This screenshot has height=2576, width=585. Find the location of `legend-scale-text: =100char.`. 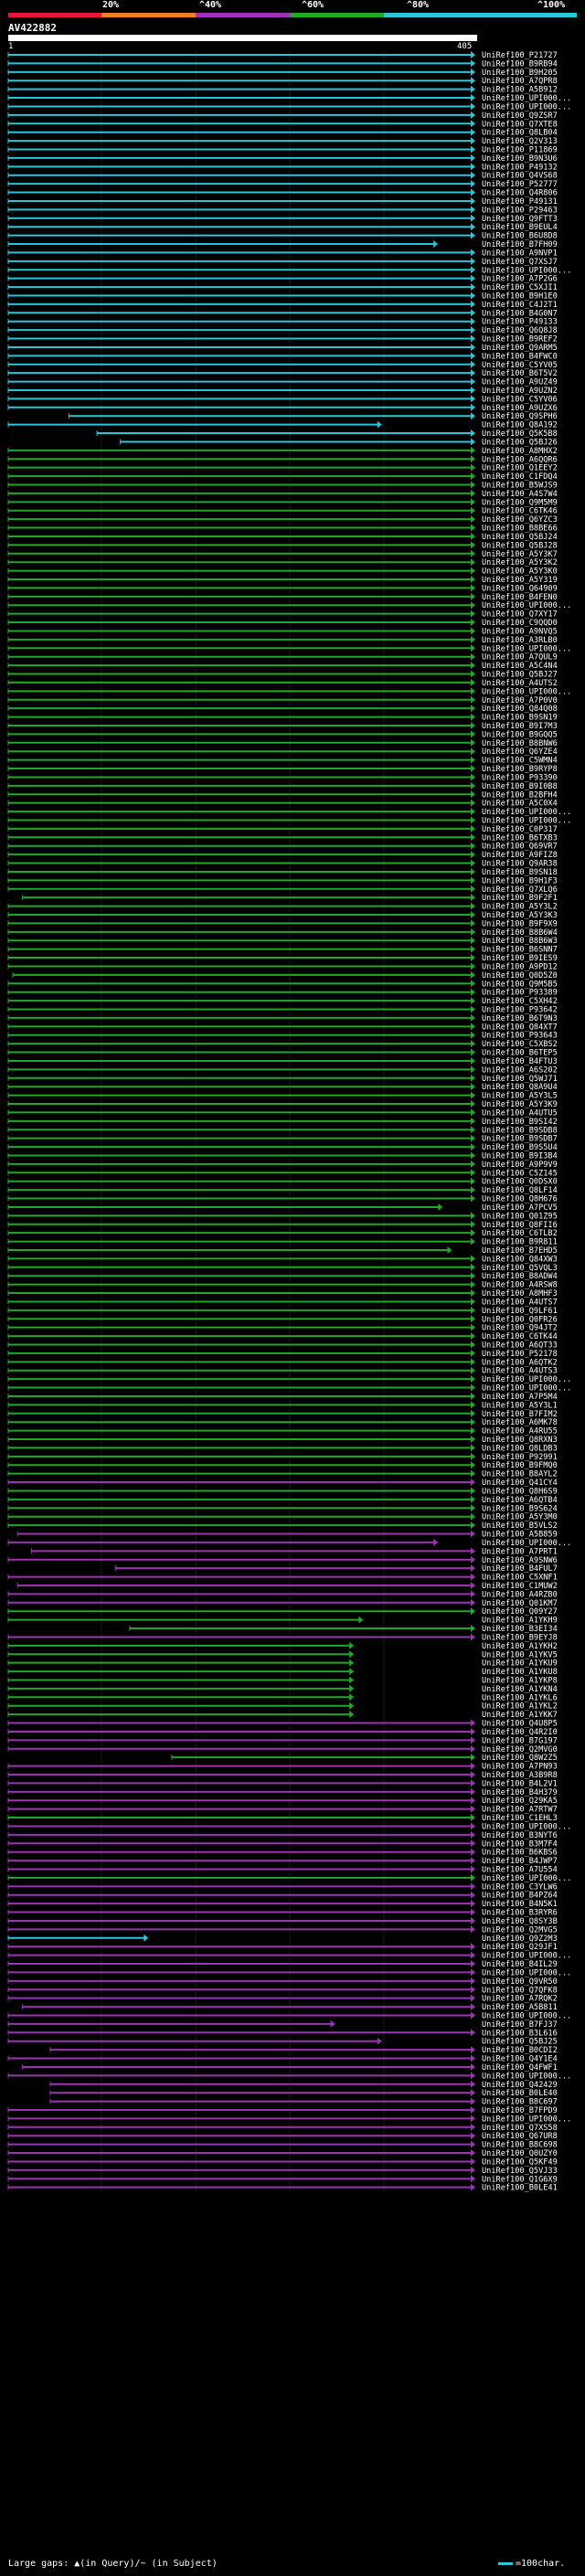

legend-scale-text: =100char. is located at coordinates (541, 2564).